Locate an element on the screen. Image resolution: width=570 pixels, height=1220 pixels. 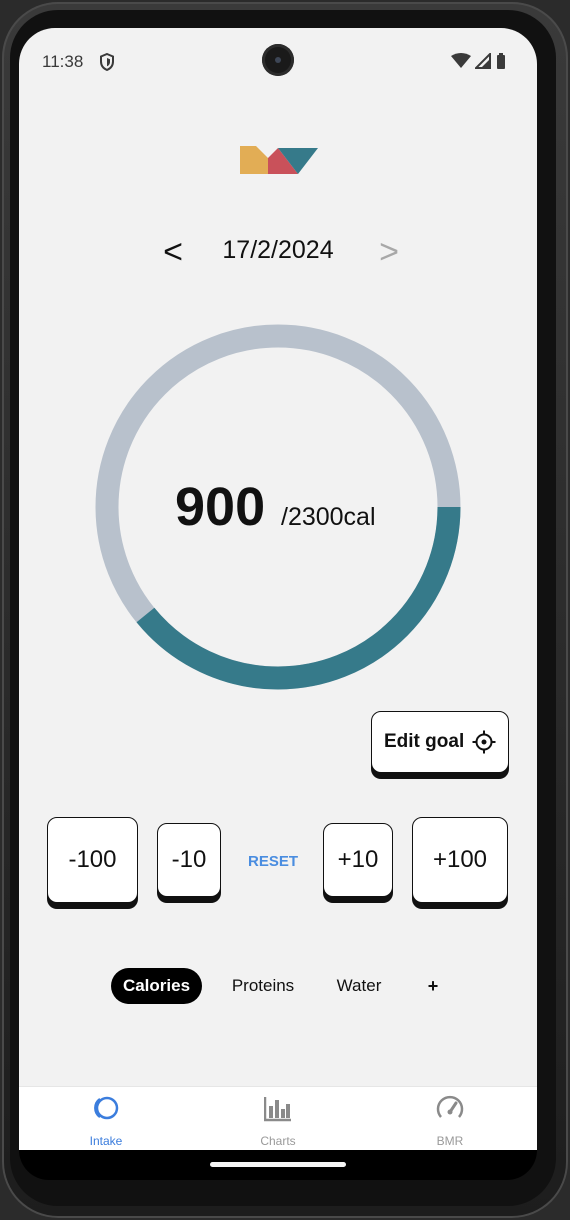
tab-water: Water is located at coordinates (359, 986).